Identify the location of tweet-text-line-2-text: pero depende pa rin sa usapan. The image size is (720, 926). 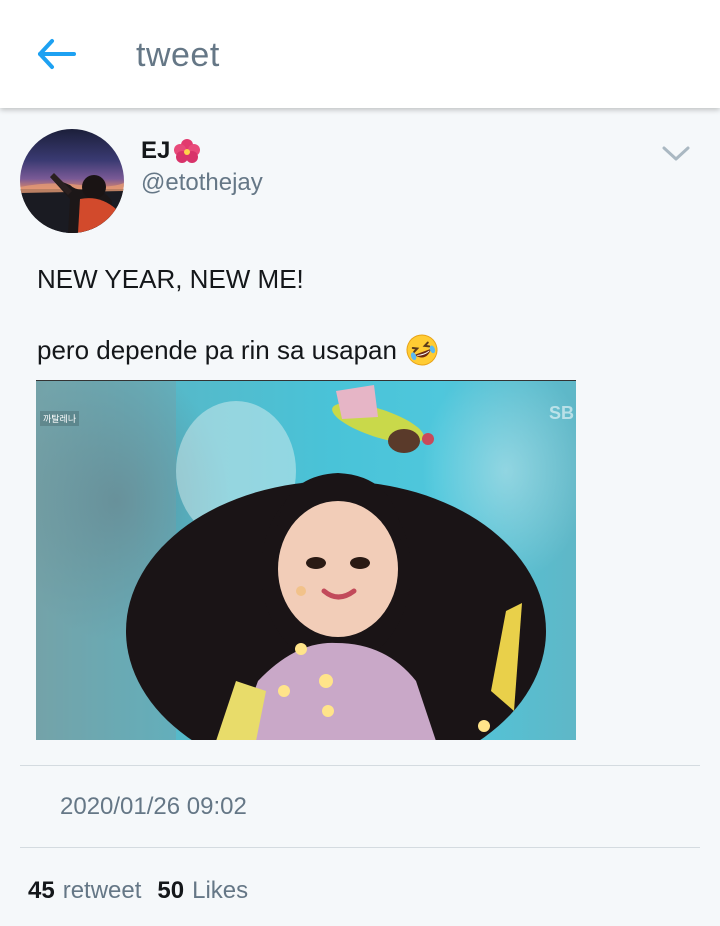
(217, 349).